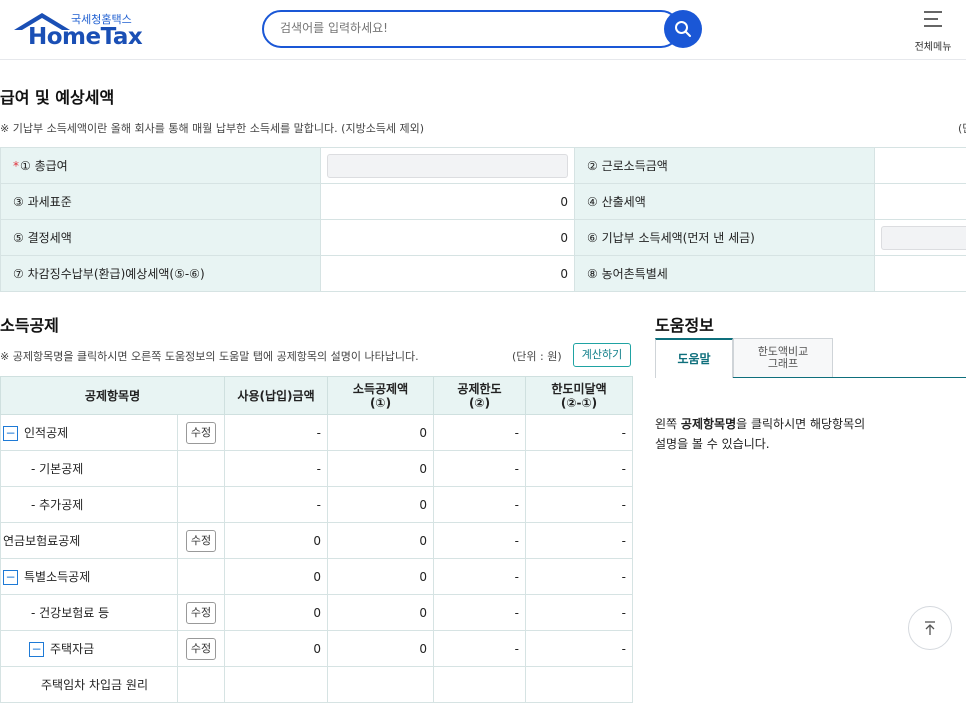 This screenshot has height=703, width=966. What do you see at coordinates (161, 166) in the screenshot?
I see `summary-label: *① 총급여` at bounding box center [161, 166].